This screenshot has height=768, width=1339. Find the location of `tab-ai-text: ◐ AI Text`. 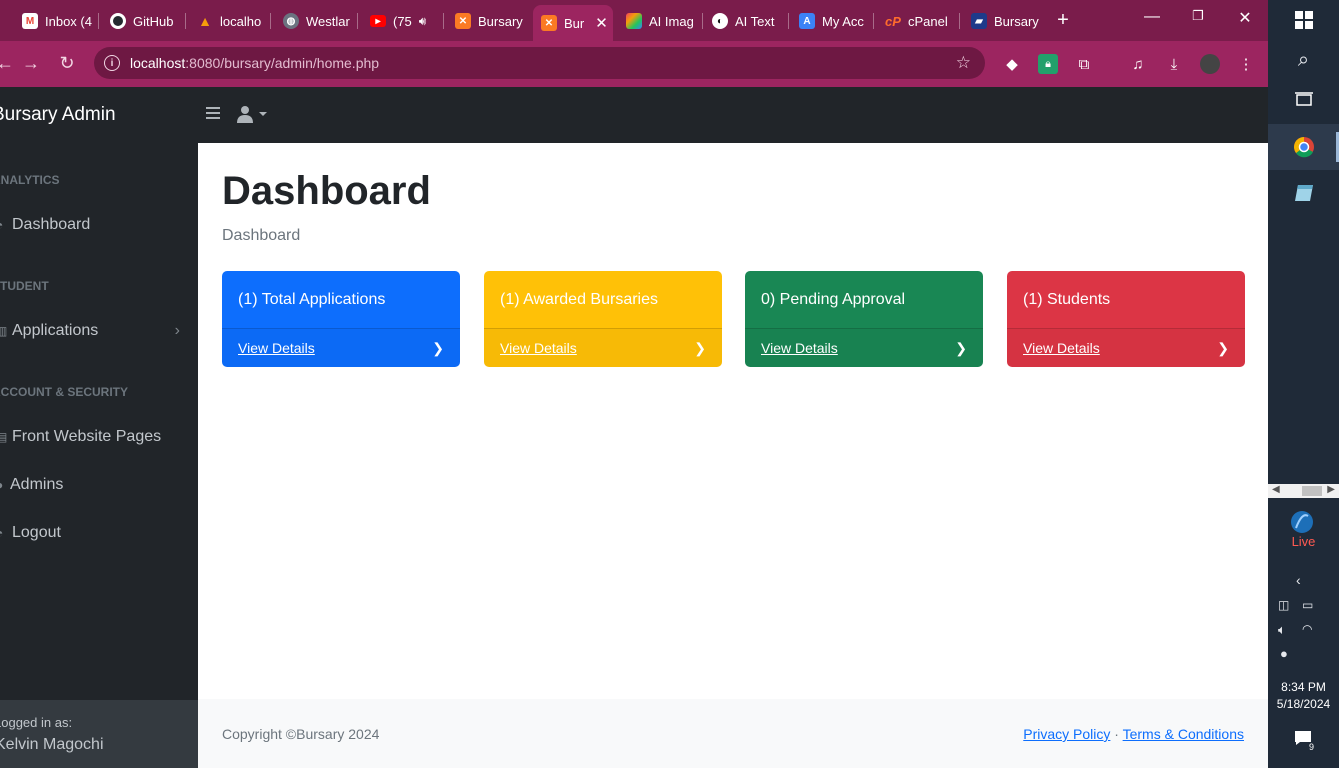

tab-ai-text: ◐ AI Text is located at coordinates (746, 21).